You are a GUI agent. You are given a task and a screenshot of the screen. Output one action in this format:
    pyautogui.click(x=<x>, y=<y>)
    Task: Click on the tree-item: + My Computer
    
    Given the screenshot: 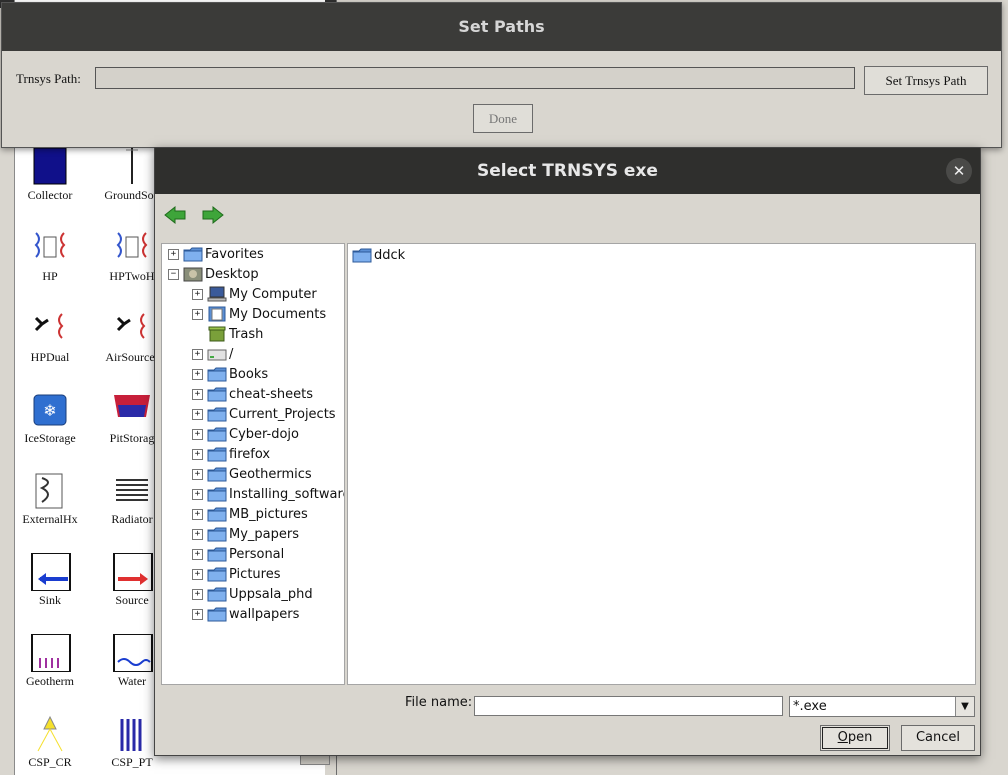 What is the action you would take?
    pyautogui.click(x=254, y=294)
    